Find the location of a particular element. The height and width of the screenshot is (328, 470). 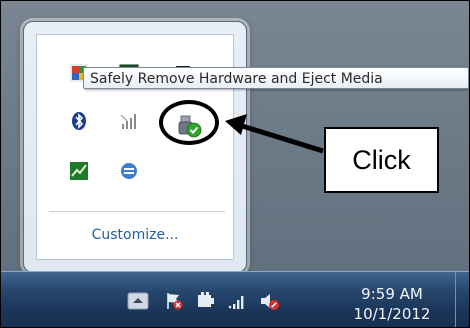

tooltip: Safely Remove Hardware and Eject Media is located at coordinates (276, 78).